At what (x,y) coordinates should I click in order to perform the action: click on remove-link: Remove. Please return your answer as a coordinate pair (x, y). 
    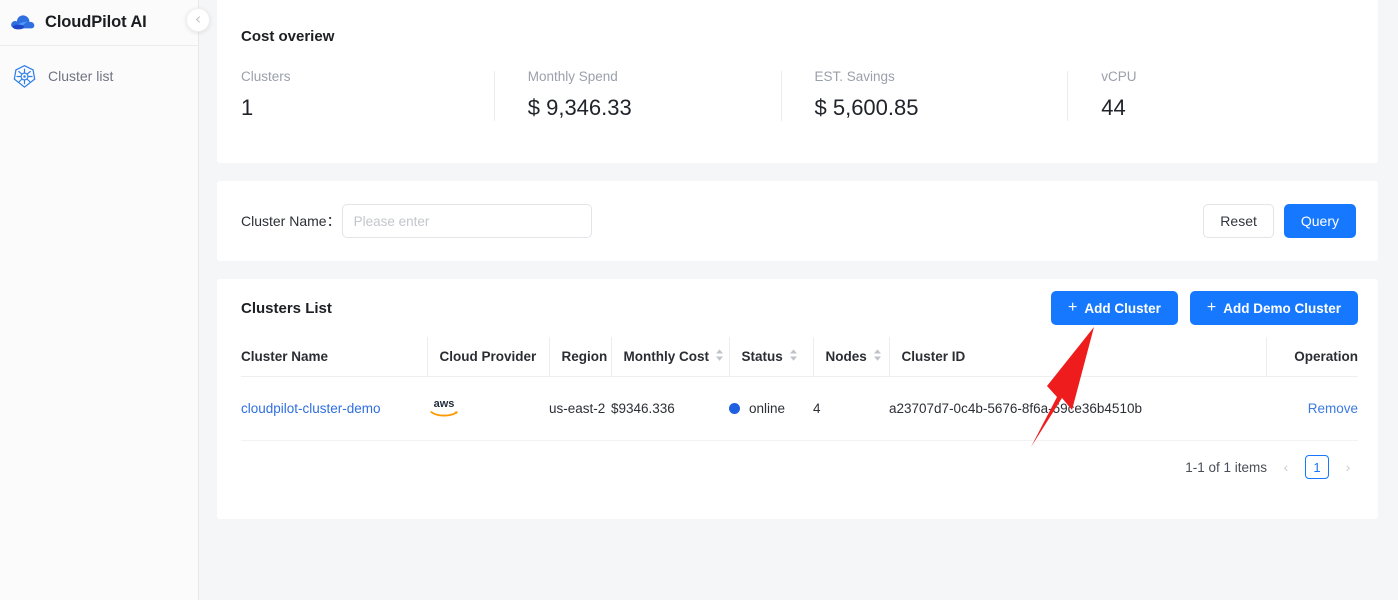
    Looking at the image, I should click on (1333, 408).